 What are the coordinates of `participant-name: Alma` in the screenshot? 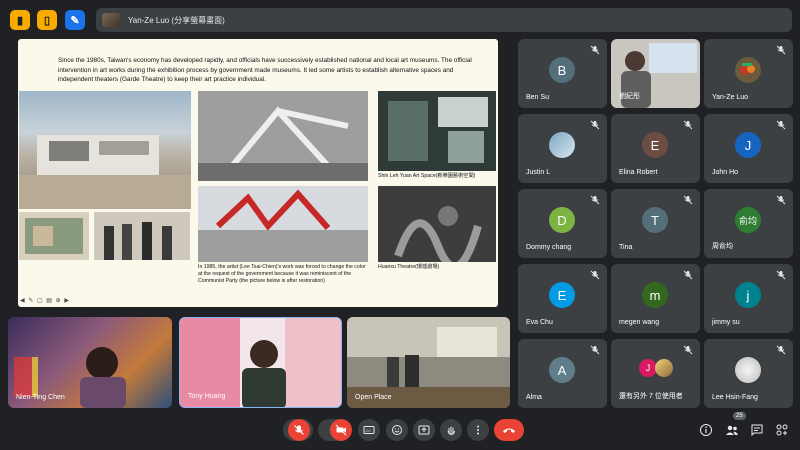 It's located at (534, 397).